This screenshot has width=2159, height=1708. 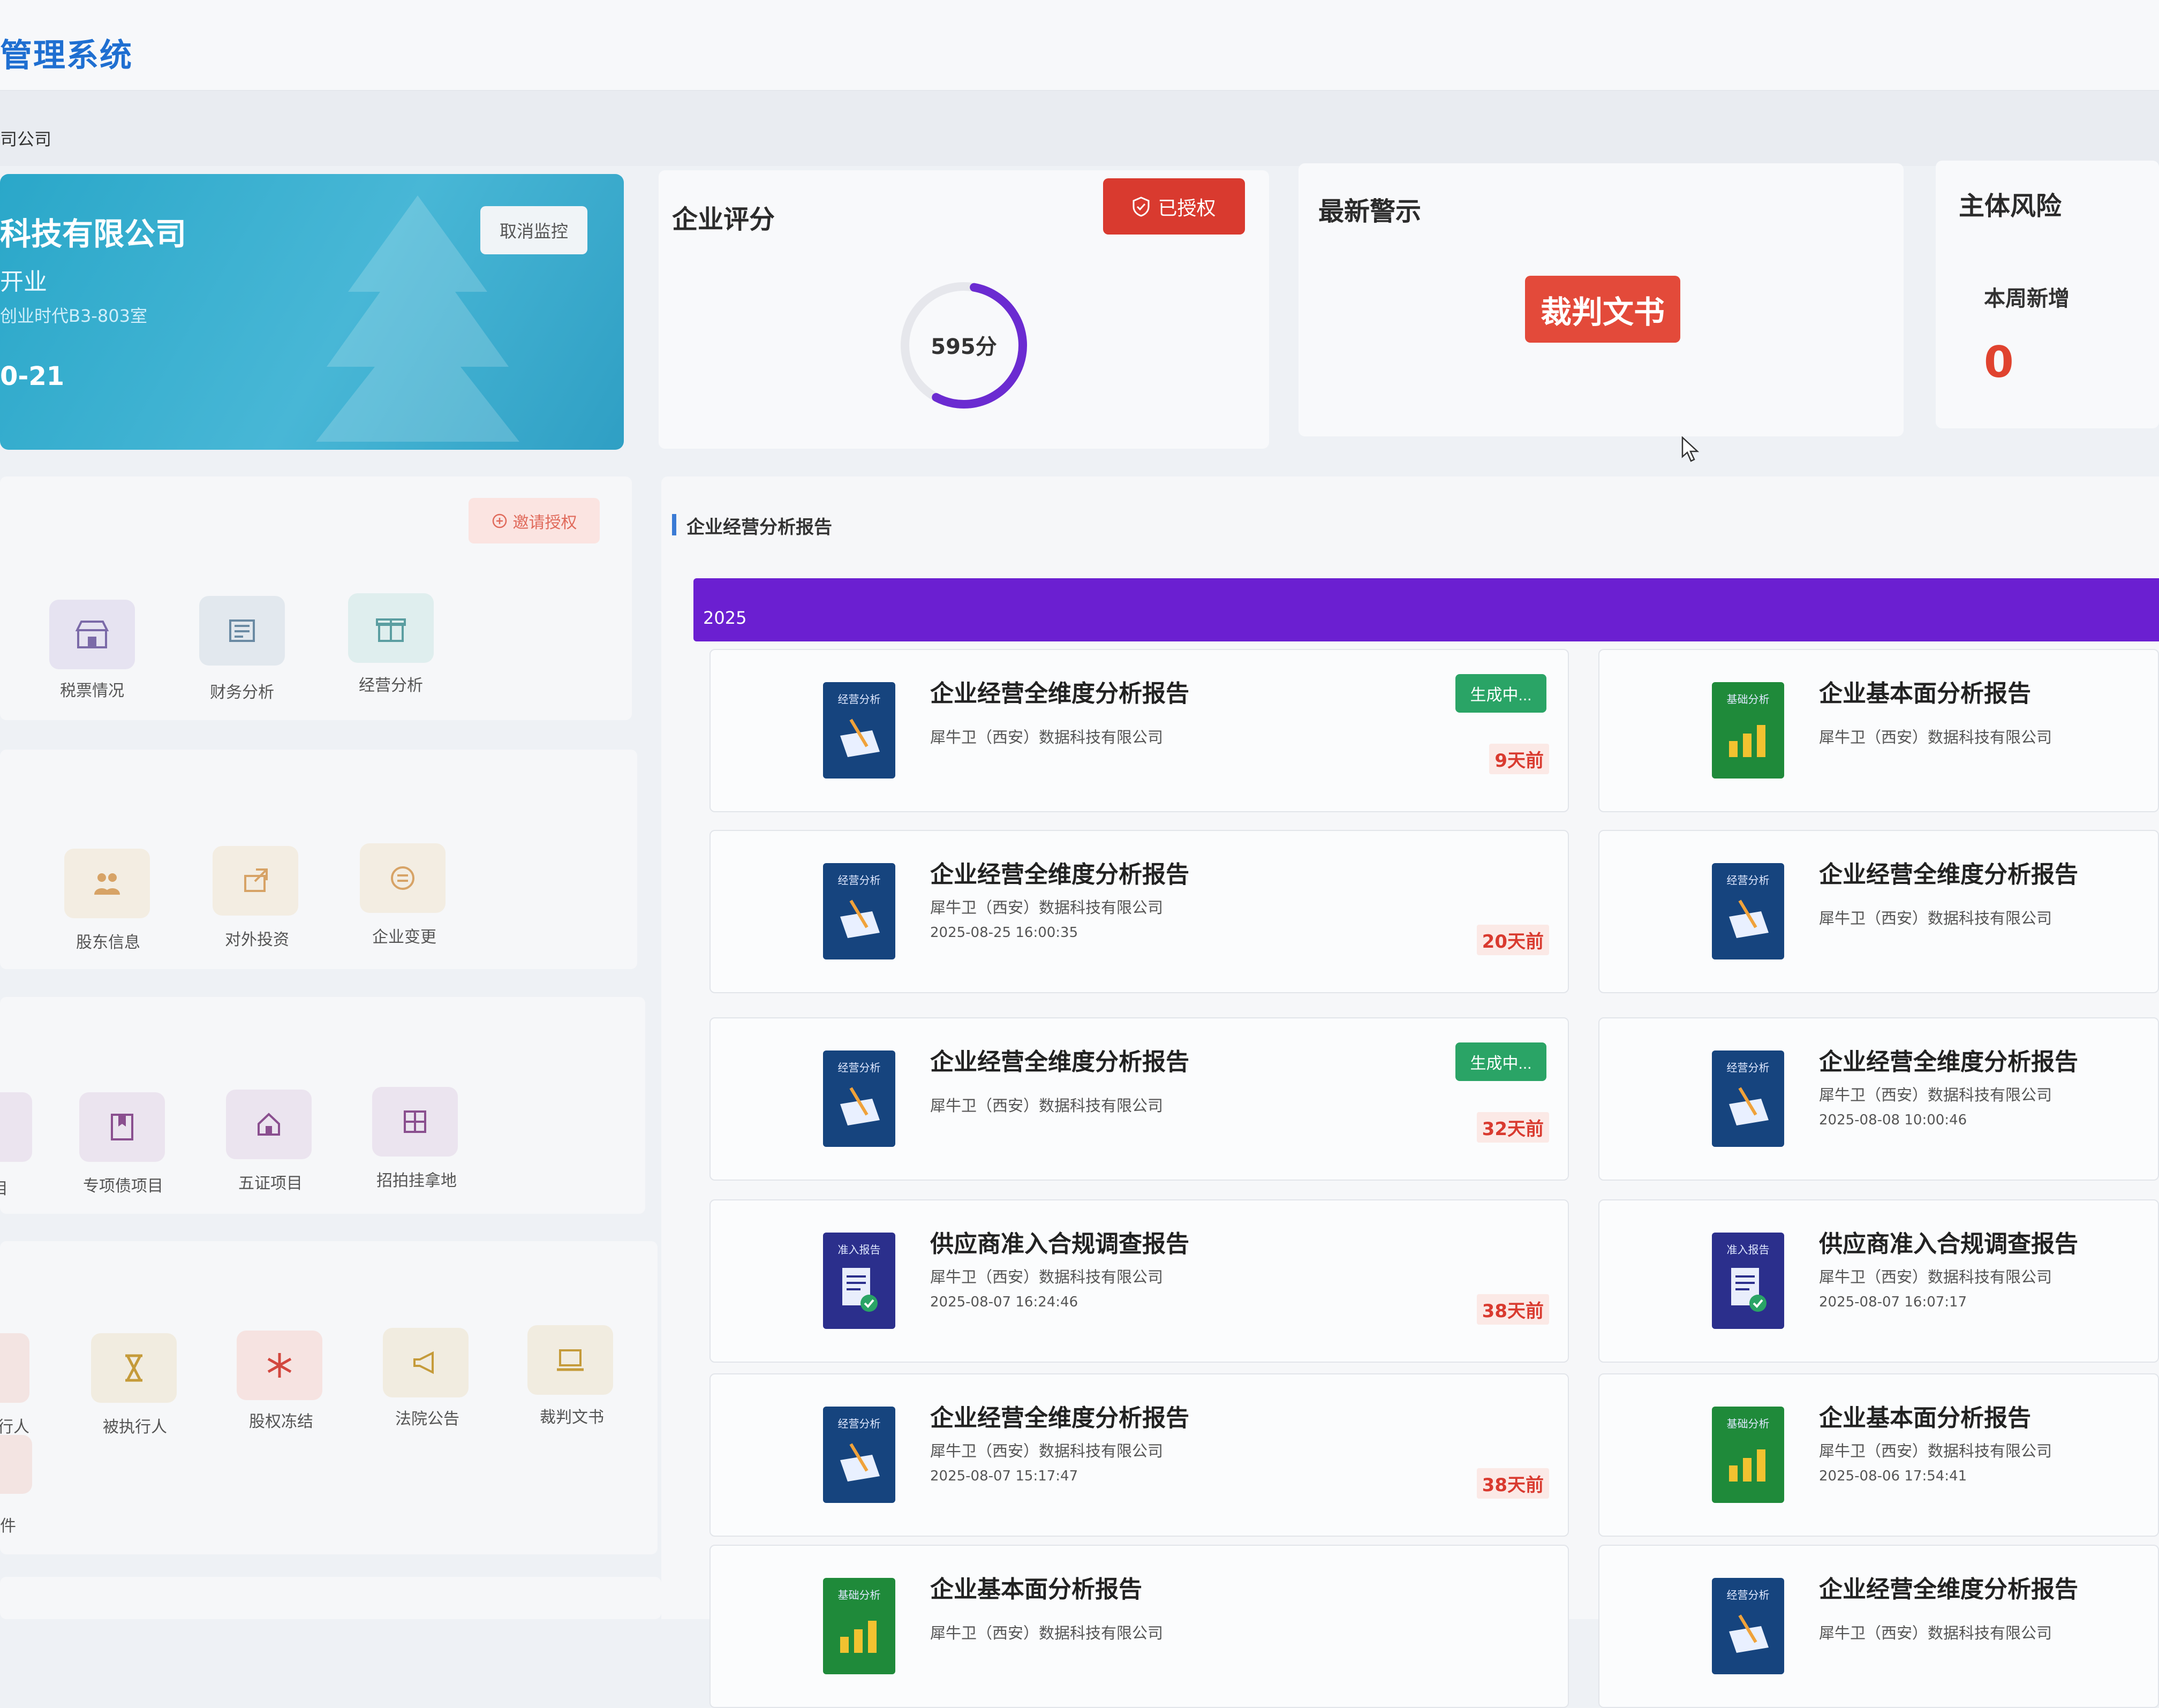 I want to click on authorized-label: 已授权, so click(x=1187, y=208).